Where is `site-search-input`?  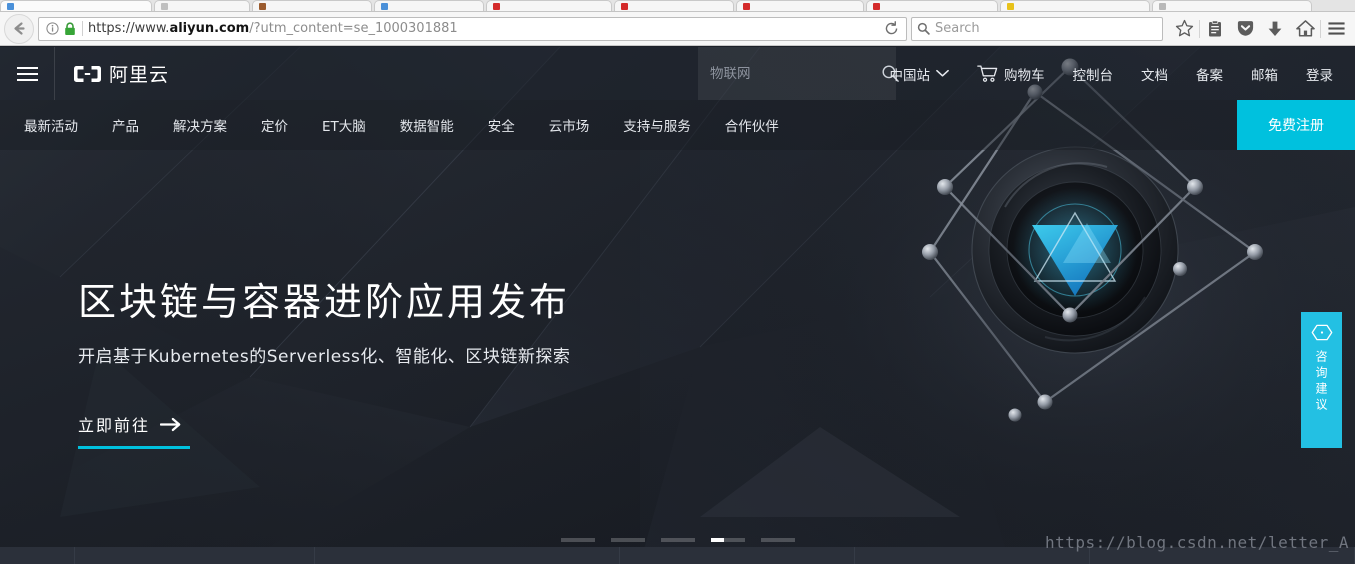 site-search-input is located at coordinates (795, 73).